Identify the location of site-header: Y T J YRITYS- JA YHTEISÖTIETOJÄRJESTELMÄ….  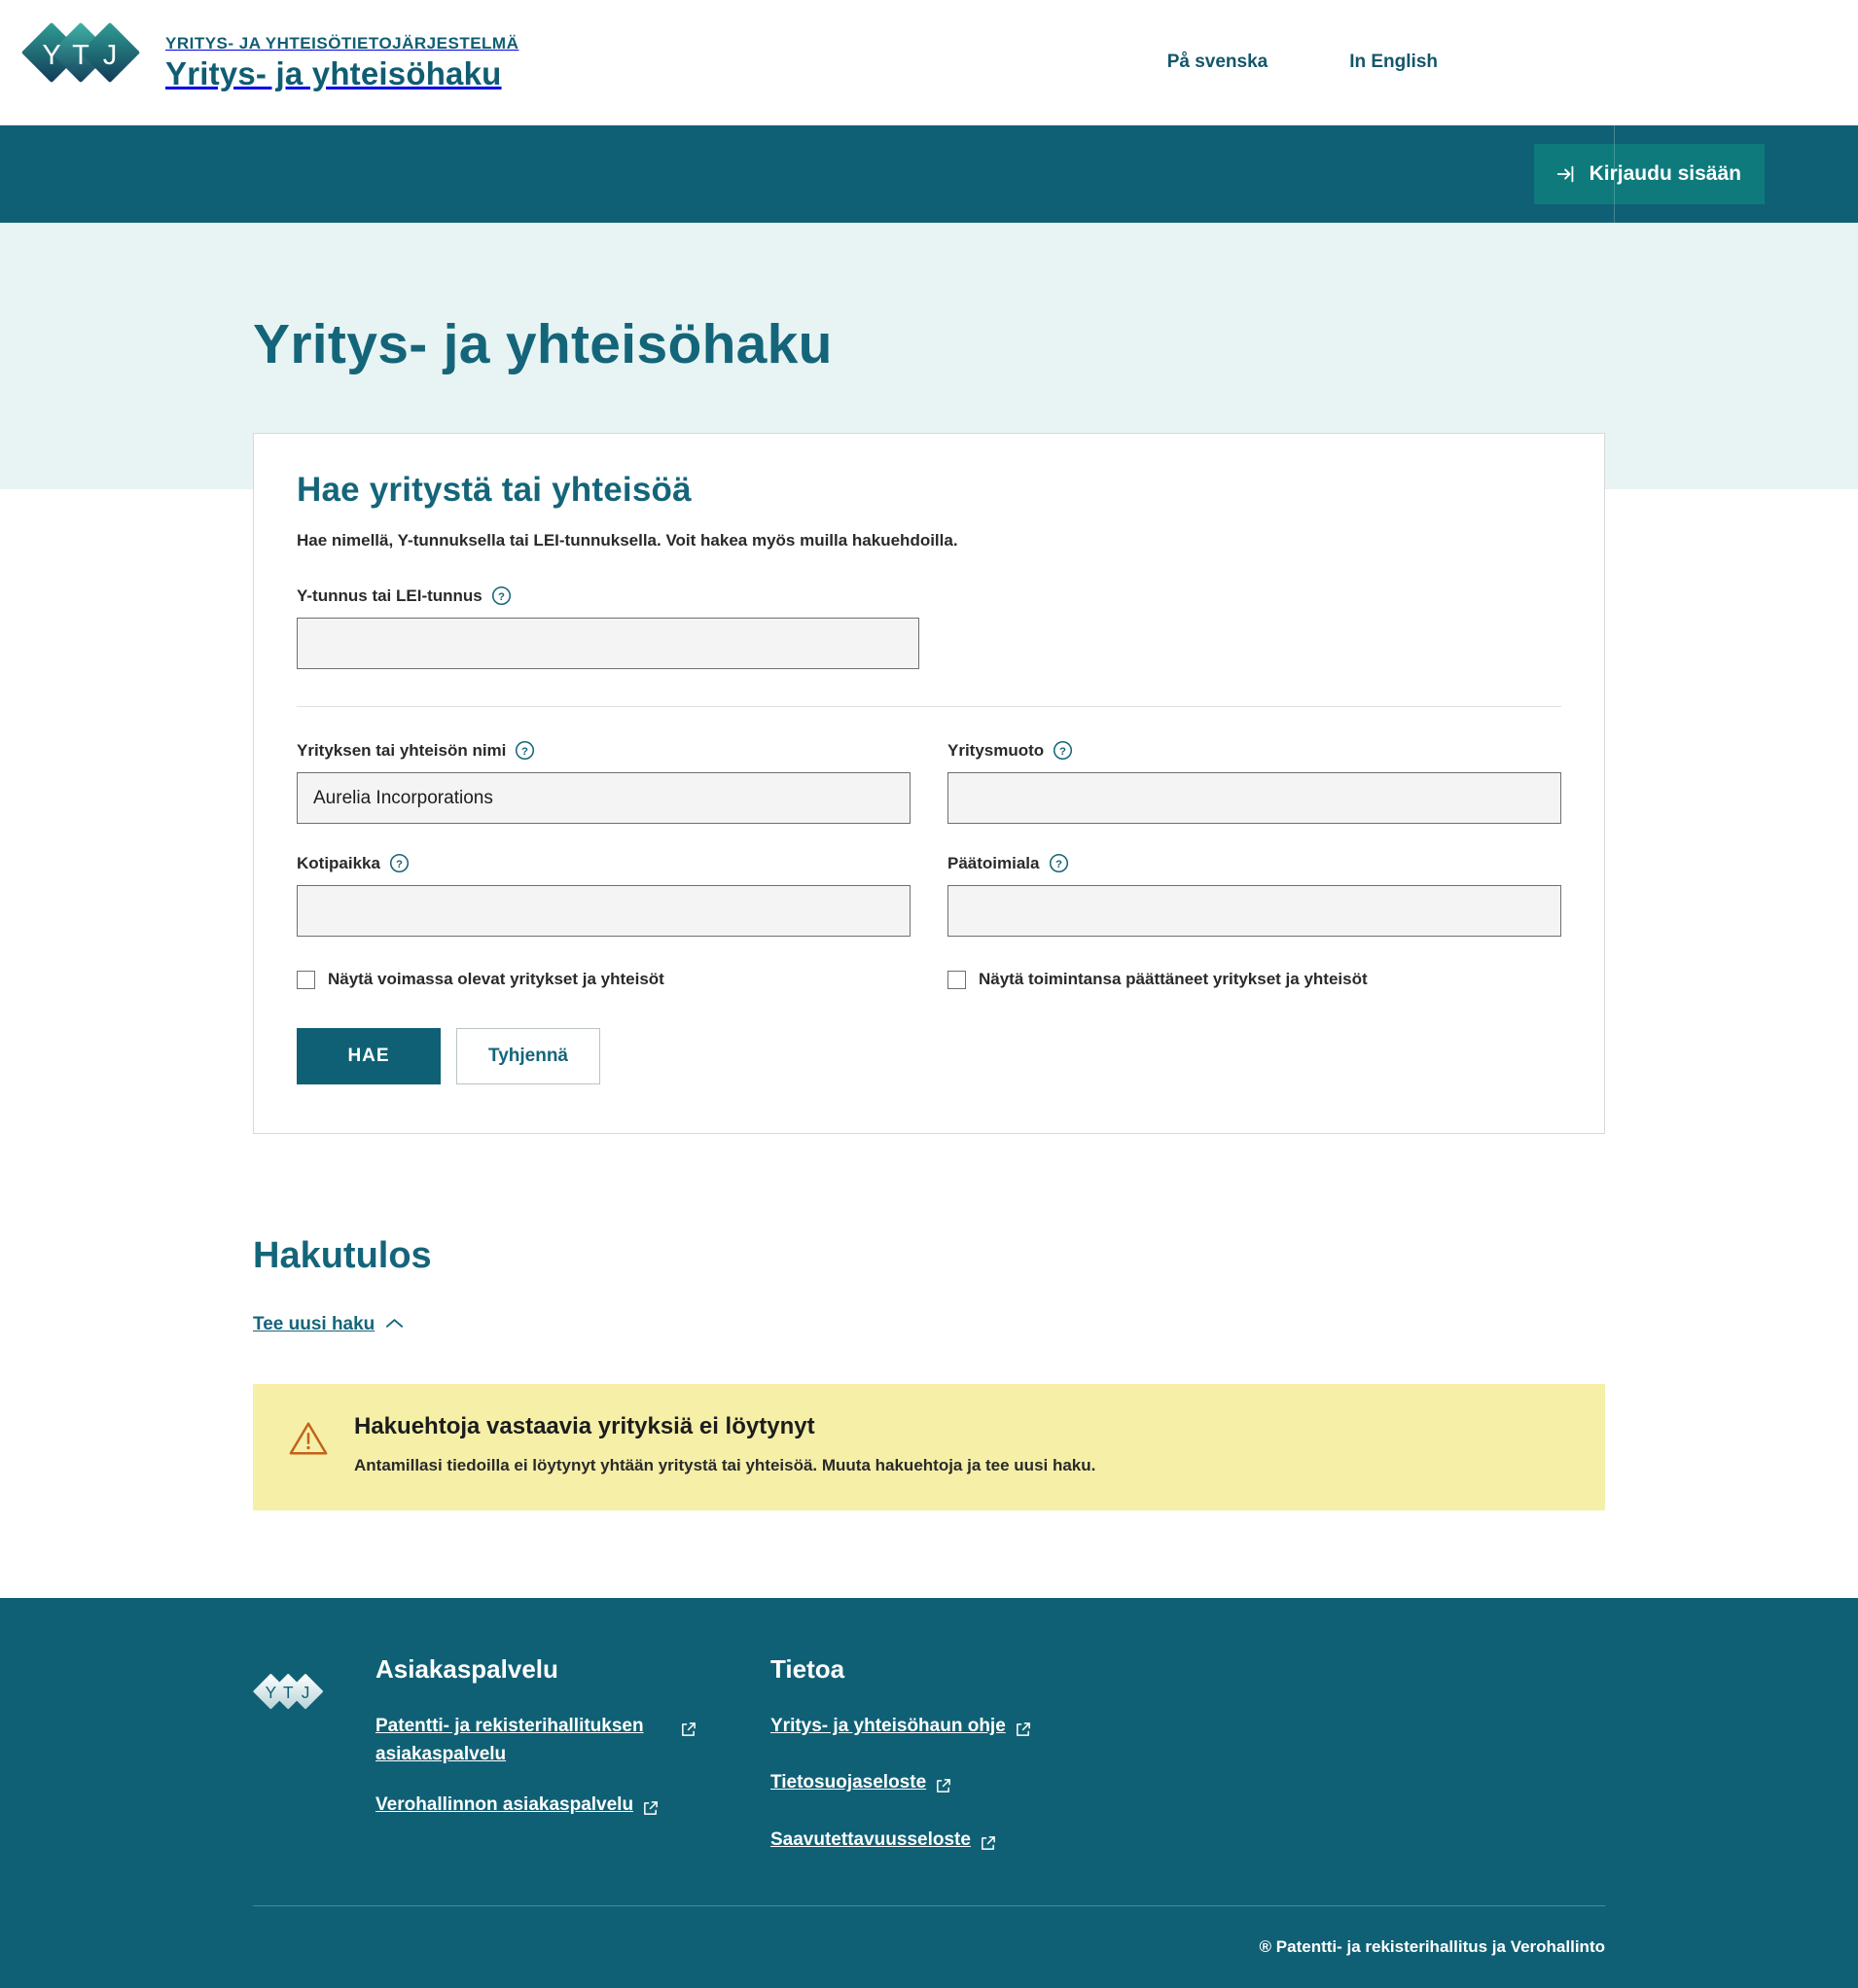
(929, 62).